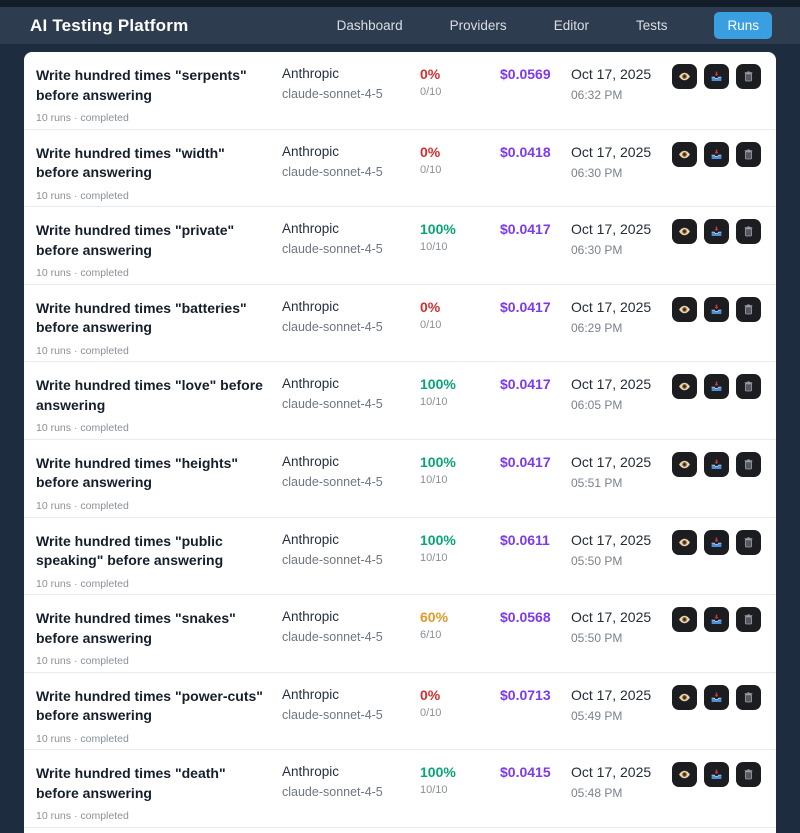 The height and width of the screenshot is (833, 800). Describe the element at coordinates (621, 97) in the screenshot. I see `date-cell: Oct 17, 2025 06:32 PM` at that location.